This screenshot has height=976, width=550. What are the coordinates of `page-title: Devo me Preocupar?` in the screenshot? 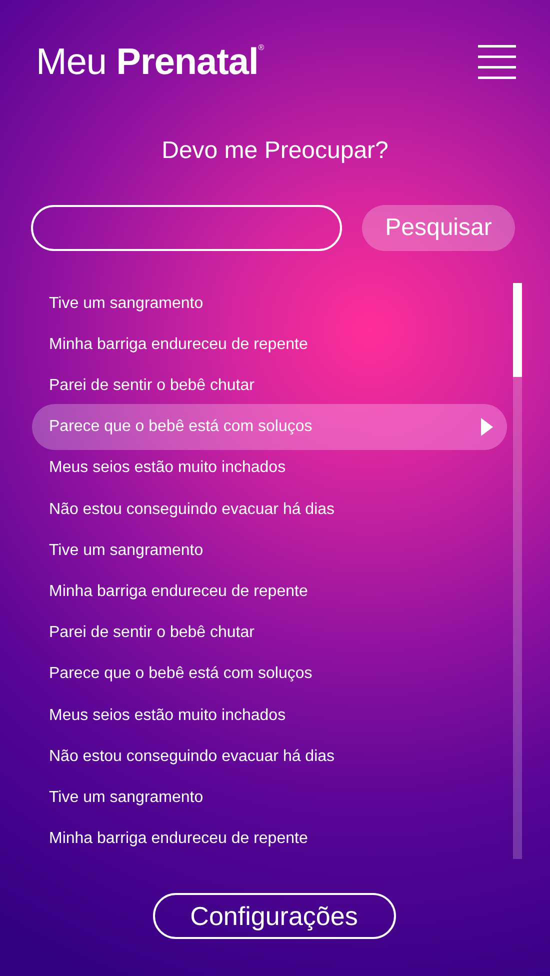 It's located at (275, 151).